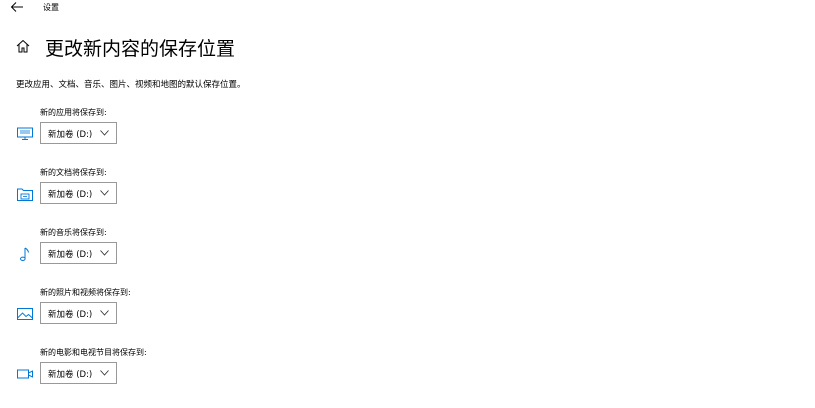  What do you see at coordinates (25, 133) in the screenshot?
I see `monitor-icon` at bounding box center [25, 133].